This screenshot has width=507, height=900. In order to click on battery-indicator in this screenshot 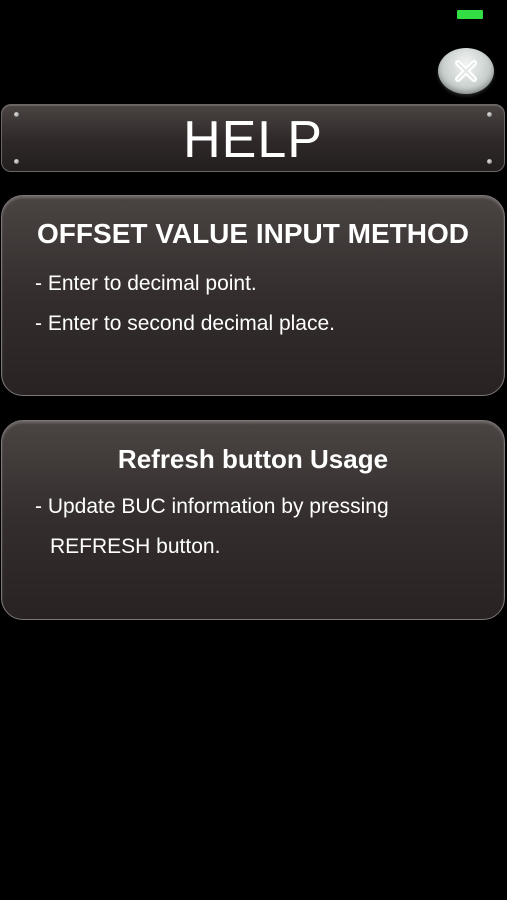, I will do `click(470, 14)`.